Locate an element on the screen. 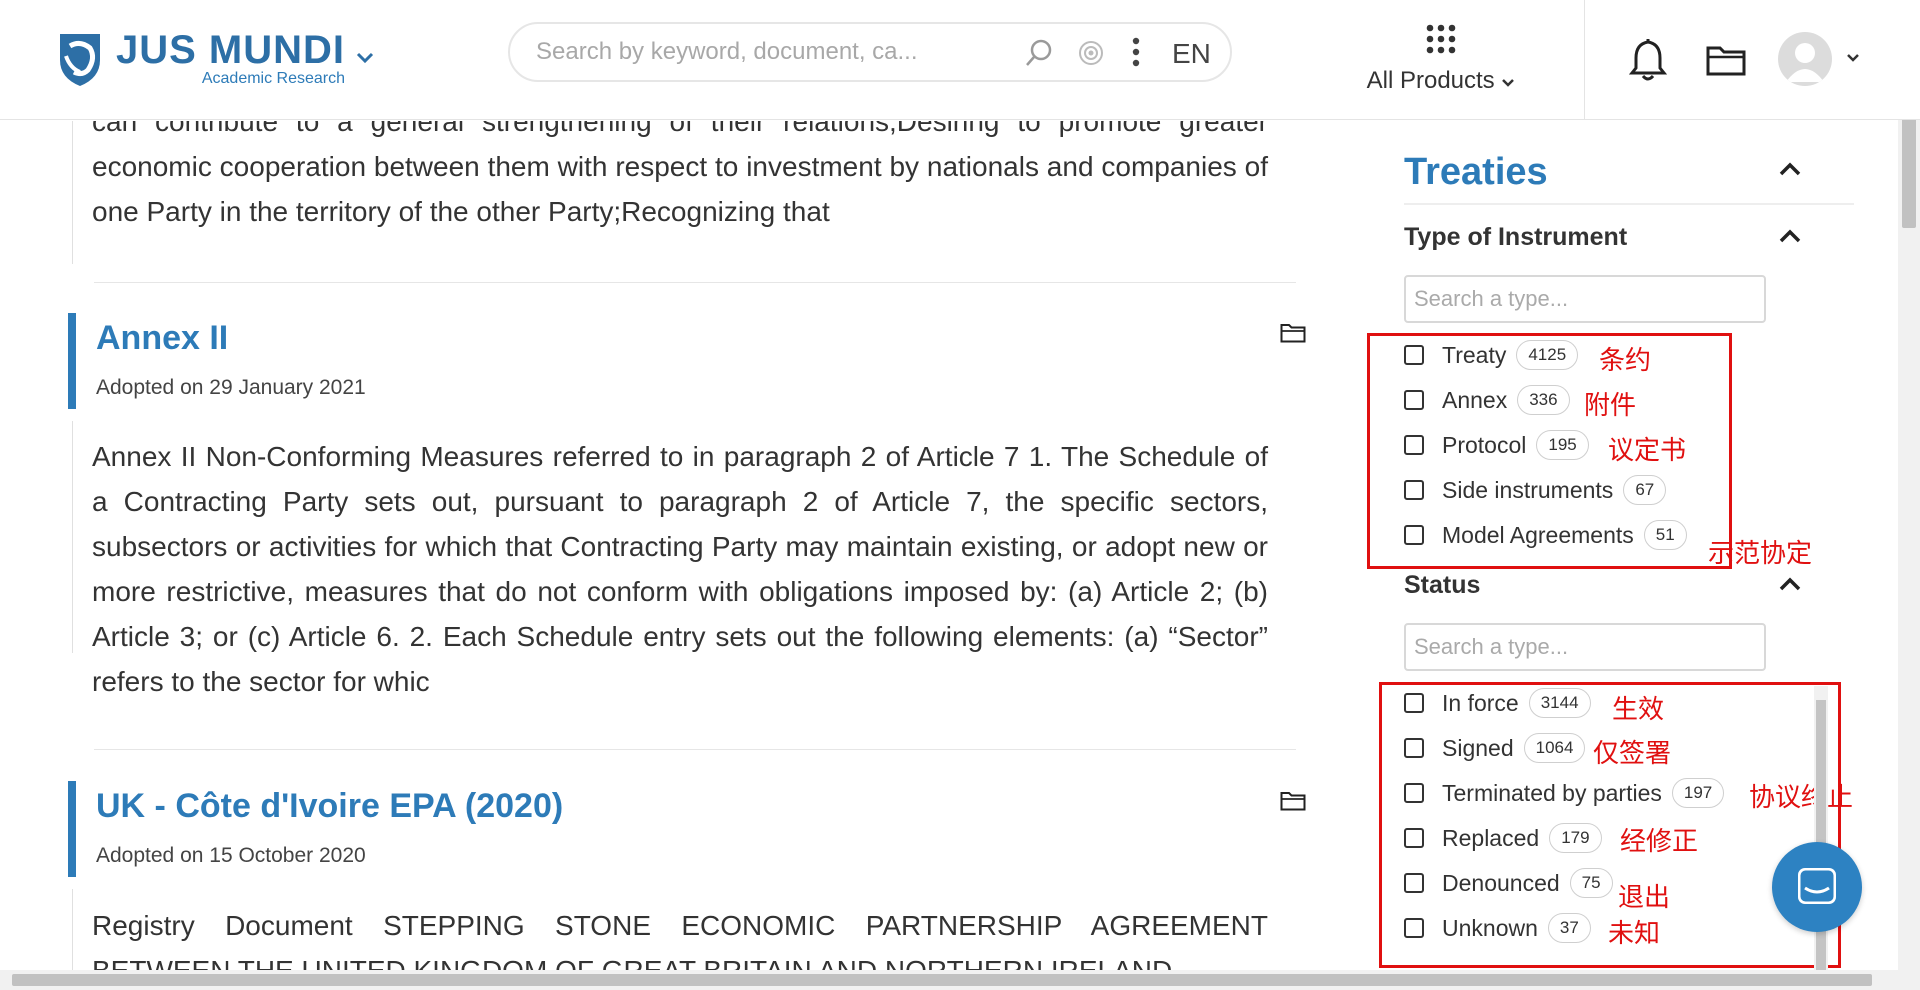 The height and width of the screenshot is (990, 1920). global-search-bar: EN is located at coordinates (870, 52).